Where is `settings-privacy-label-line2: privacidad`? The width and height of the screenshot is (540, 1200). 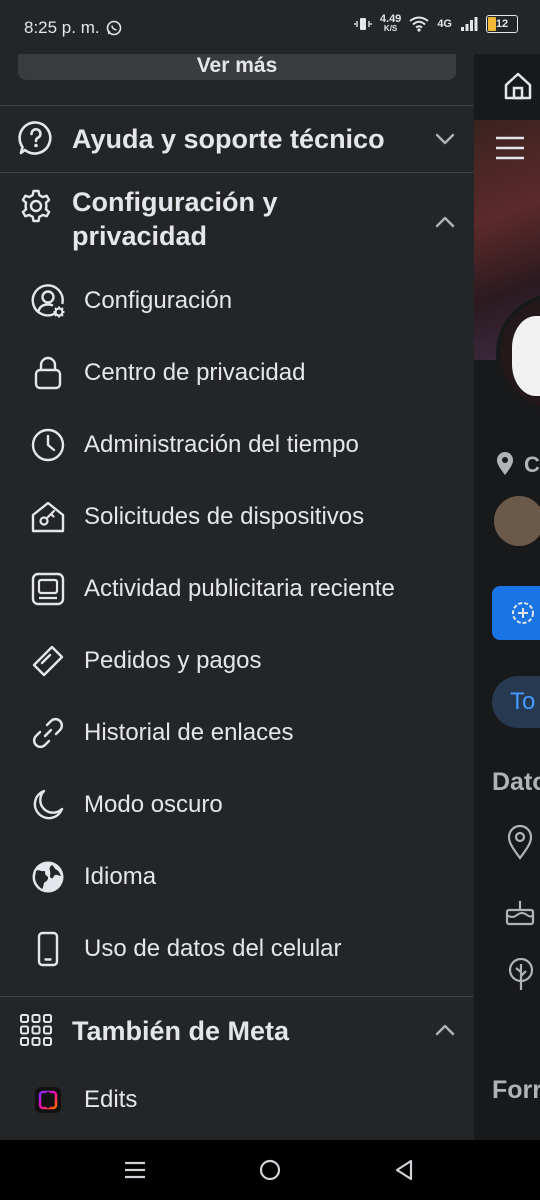 settings-privacy-label-line2: privacidad is located at coordinates (140, 236).